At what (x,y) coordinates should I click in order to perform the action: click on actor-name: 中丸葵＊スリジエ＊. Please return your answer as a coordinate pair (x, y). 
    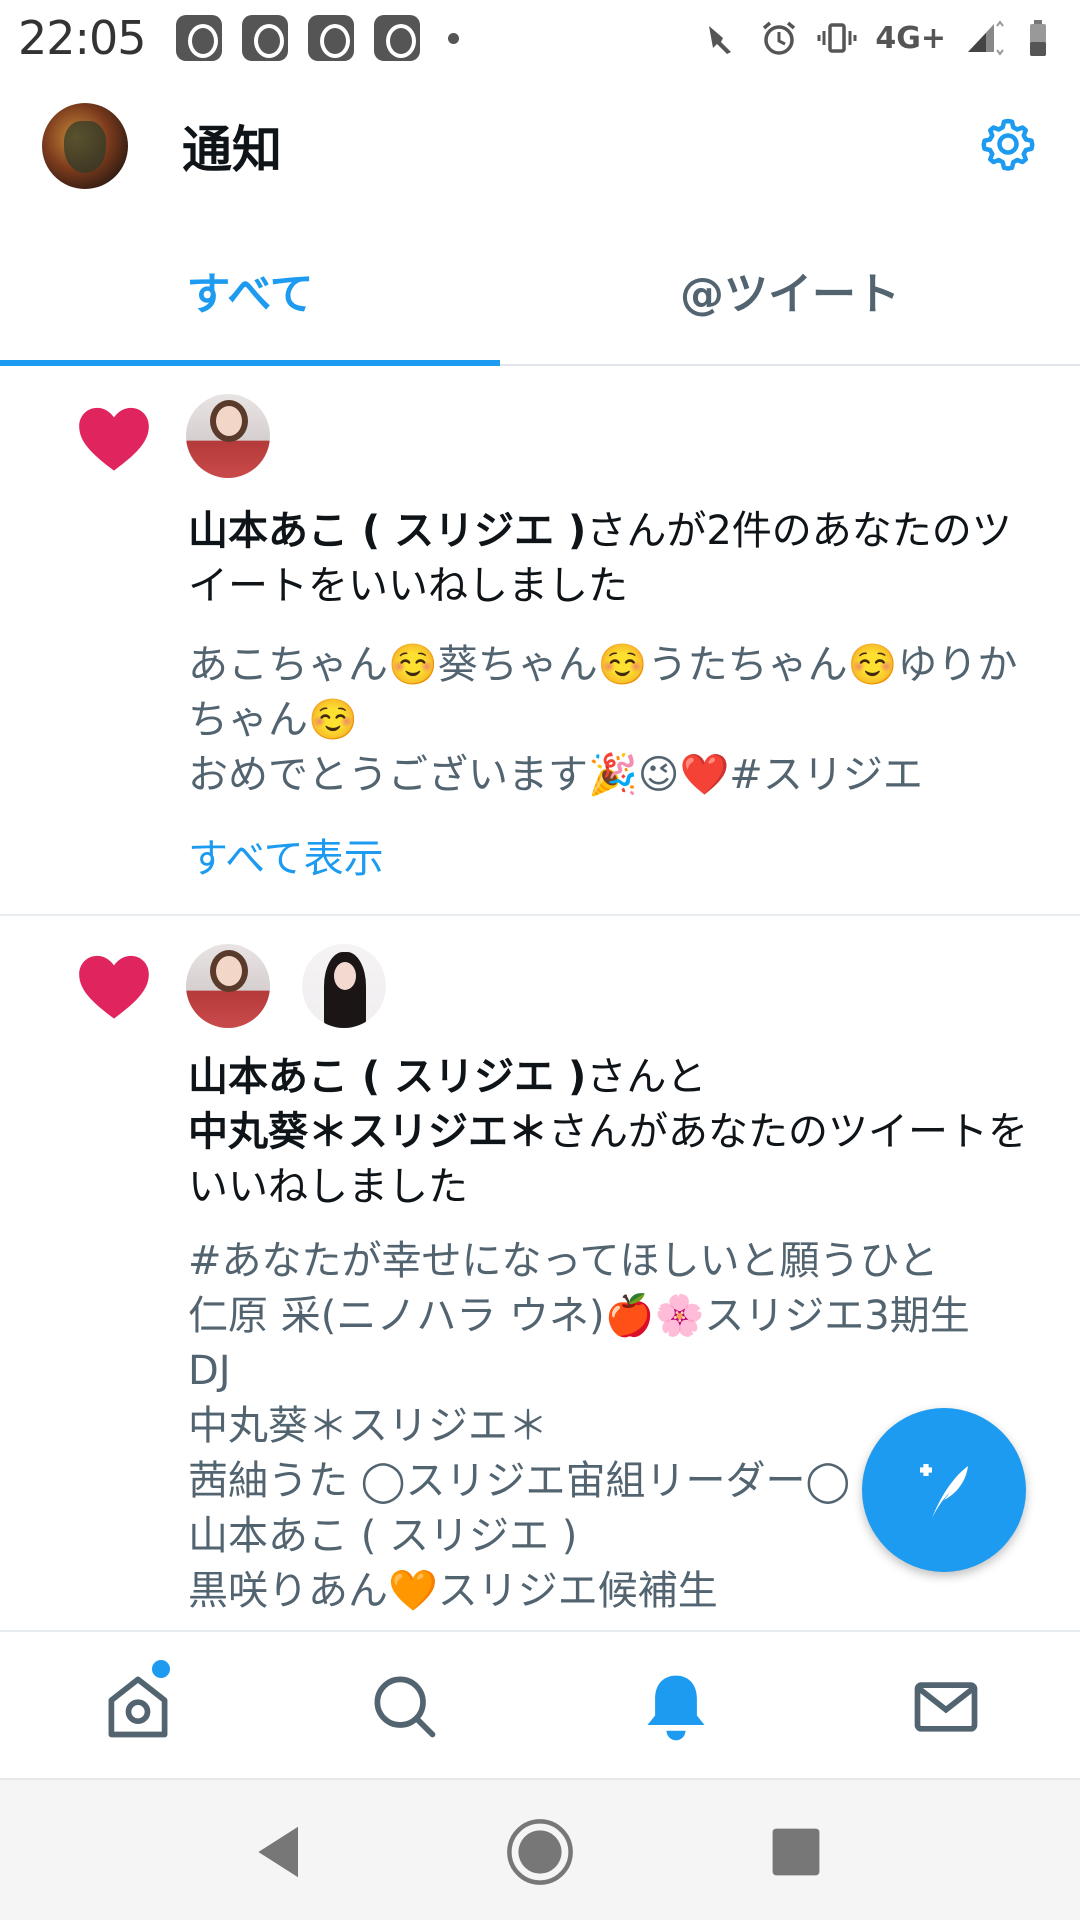
    Looking at the image, I should click on (368, 1132).